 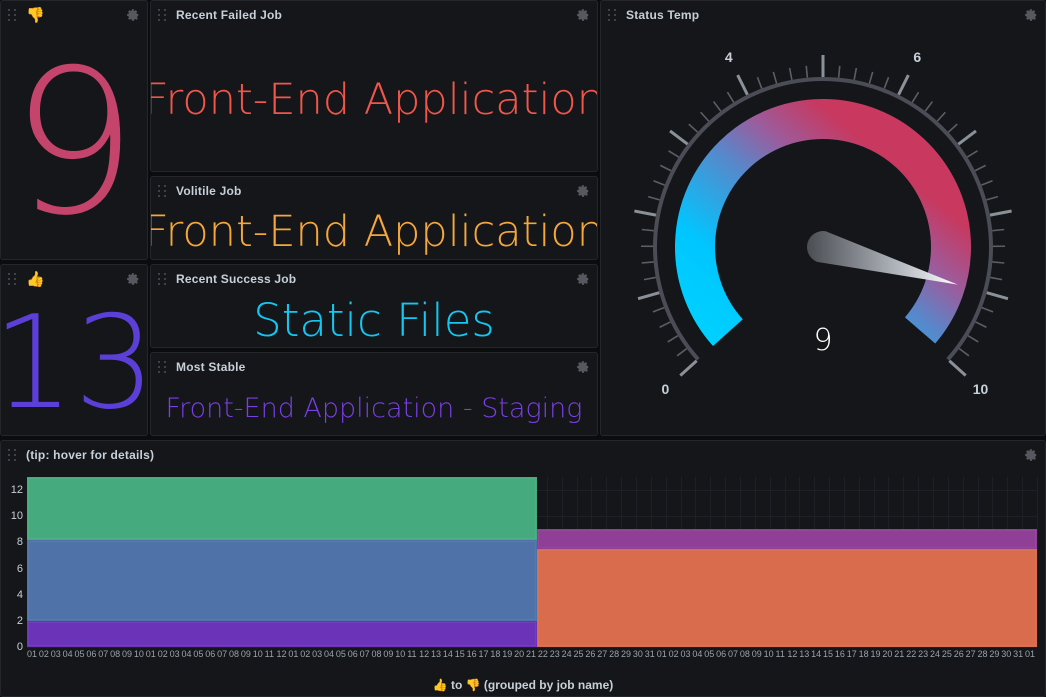 I want to click on svg-text: 4, so click(x=729, y=57).